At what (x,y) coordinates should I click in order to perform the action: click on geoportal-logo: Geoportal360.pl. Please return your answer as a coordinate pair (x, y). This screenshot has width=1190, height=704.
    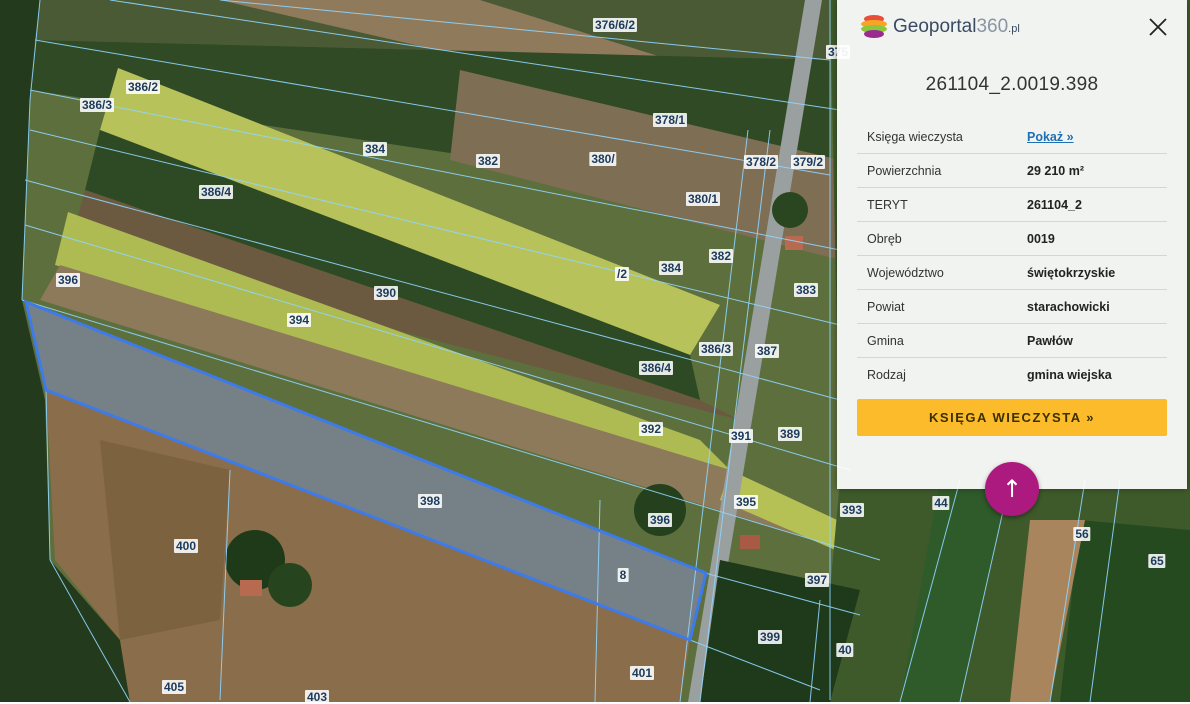
    Looking at the image, I should click on (939, 27).